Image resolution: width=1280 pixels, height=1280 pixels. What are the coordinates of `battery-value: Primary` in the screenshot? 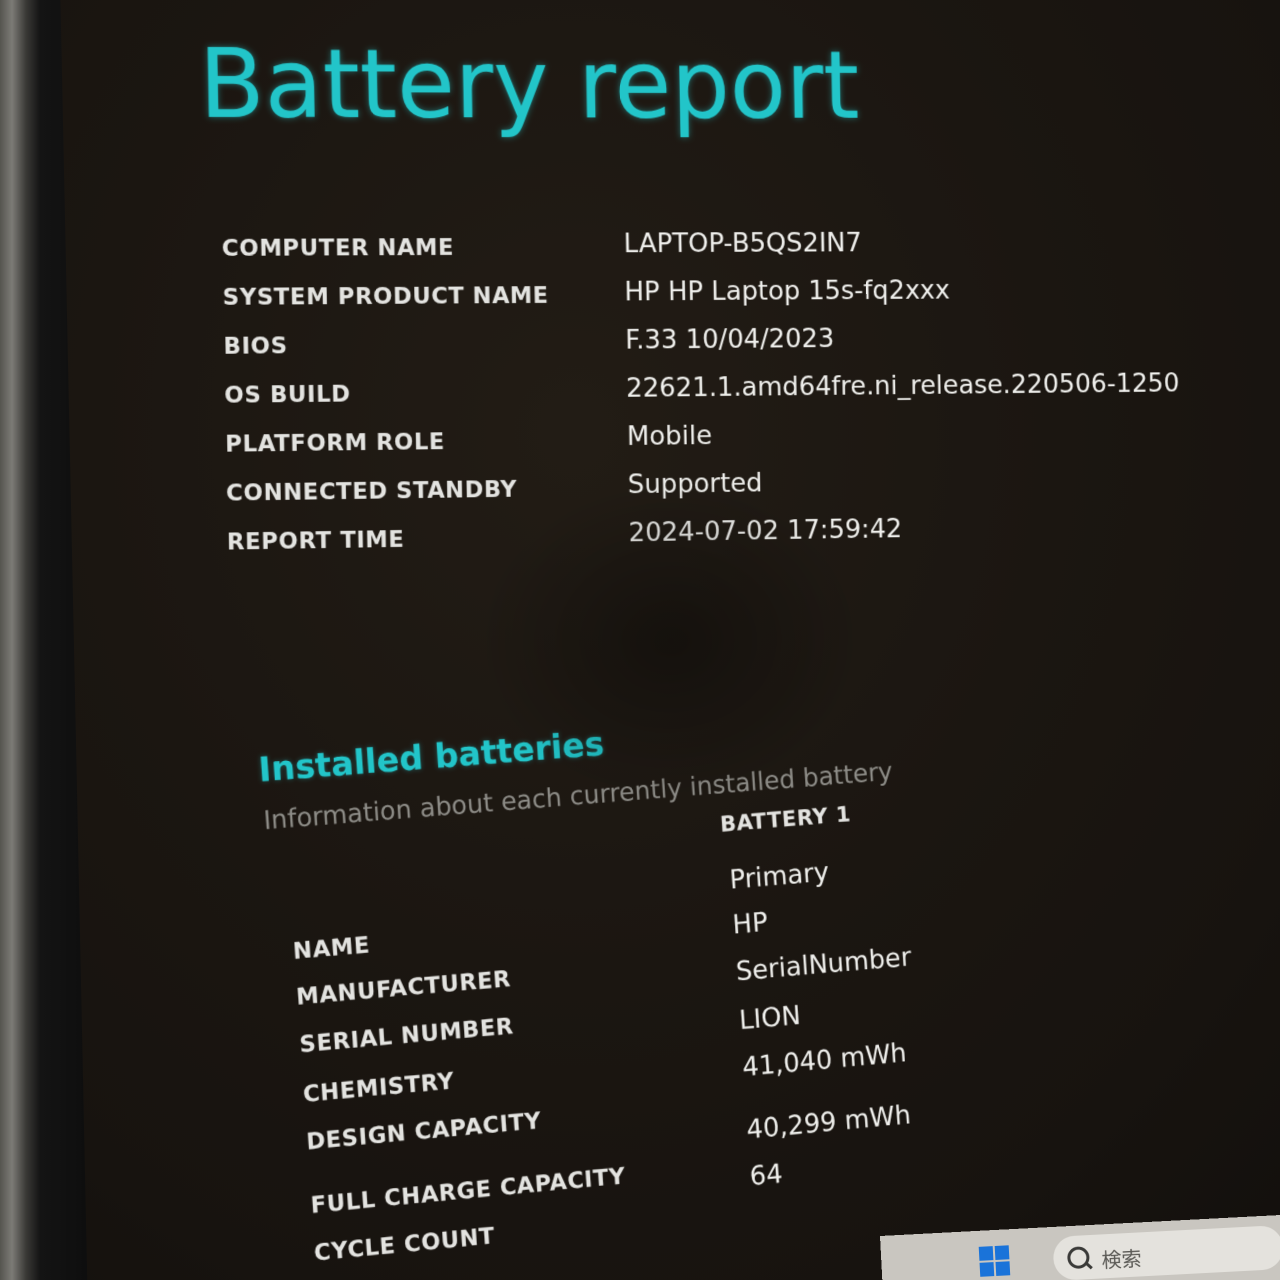 It's located at (779, 876).